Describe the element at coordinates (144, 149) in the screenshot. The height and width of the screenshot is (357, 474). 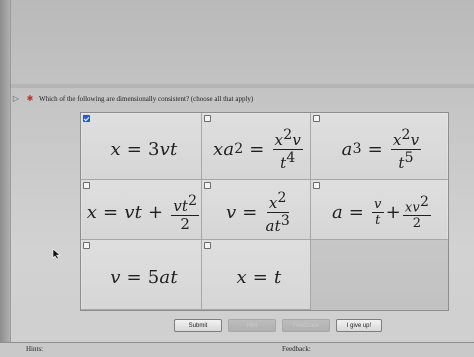
I see `option-1-formula: x = 3 vt` at that location.